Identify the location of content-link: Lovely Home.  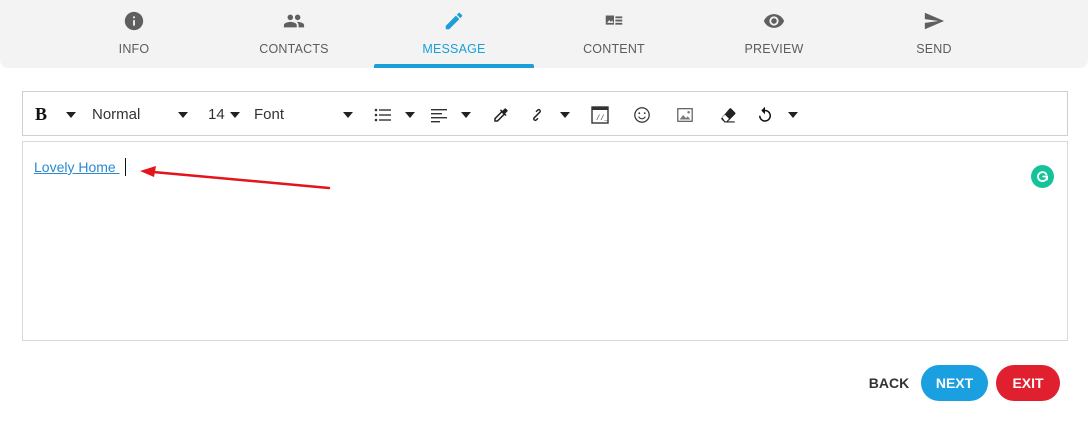
(77, 167).